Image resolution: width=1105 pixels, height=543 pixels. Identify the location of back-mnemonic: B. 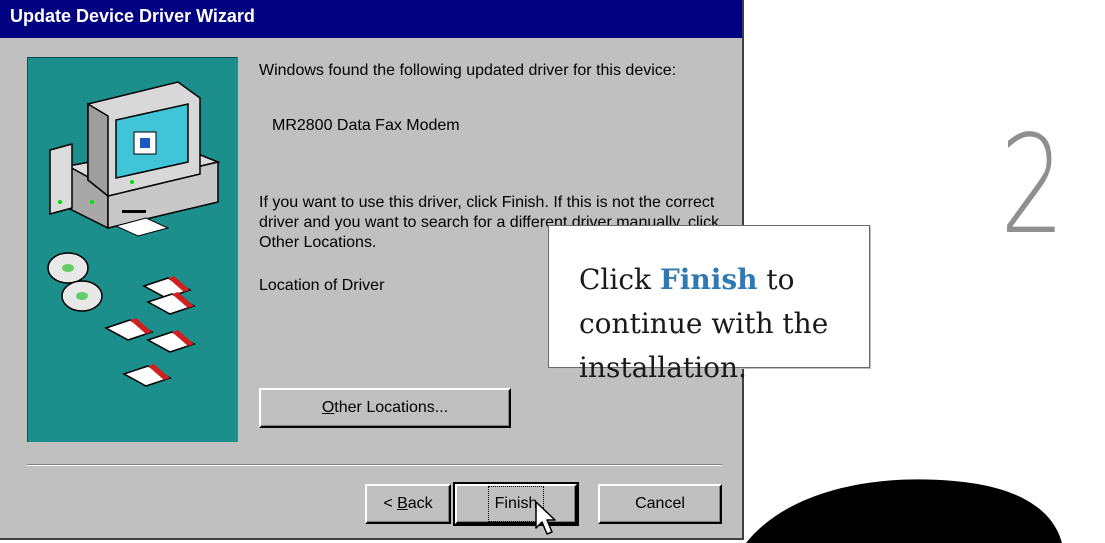
(402, 503).